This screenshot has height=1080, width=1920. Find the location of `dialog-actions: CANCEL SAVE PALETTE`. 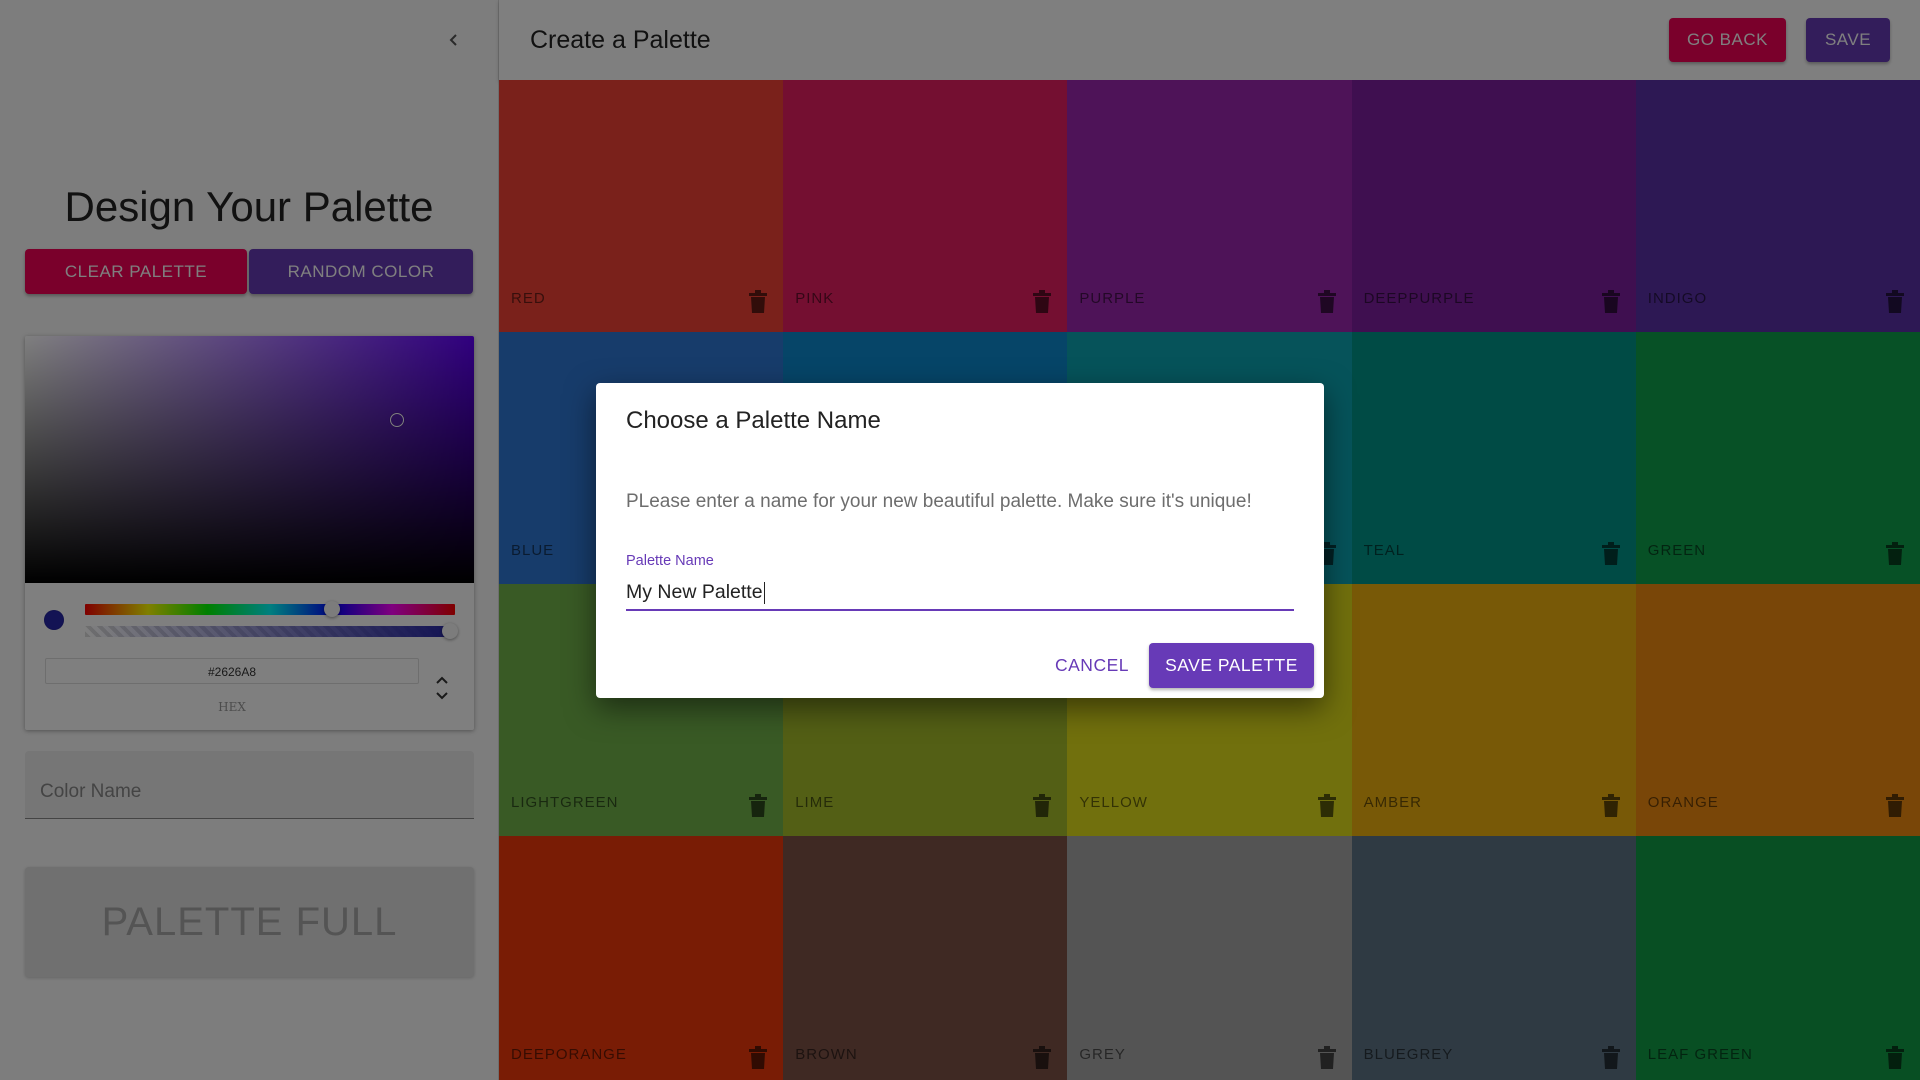

dialog-actions: CANCEL SAVE PALETTE is located at coordinates (1182, 665).